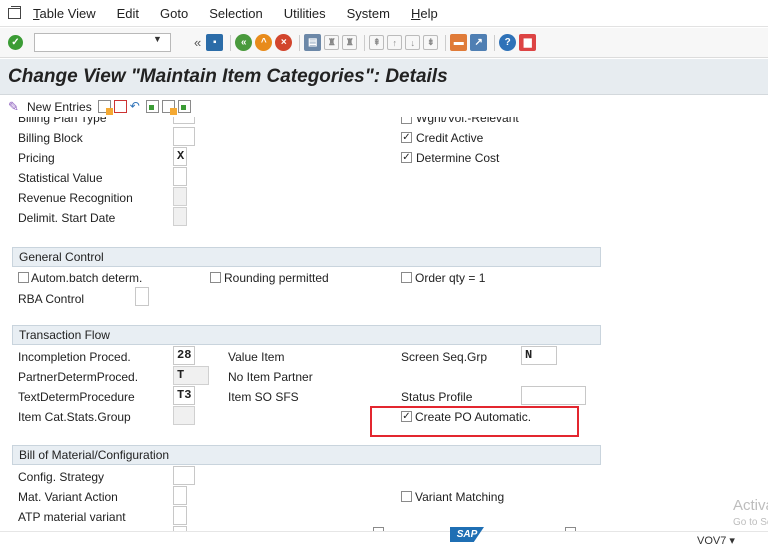  I want to click on screen-seq-grp-label: Screen Seq.Grp, so click(444, 357).